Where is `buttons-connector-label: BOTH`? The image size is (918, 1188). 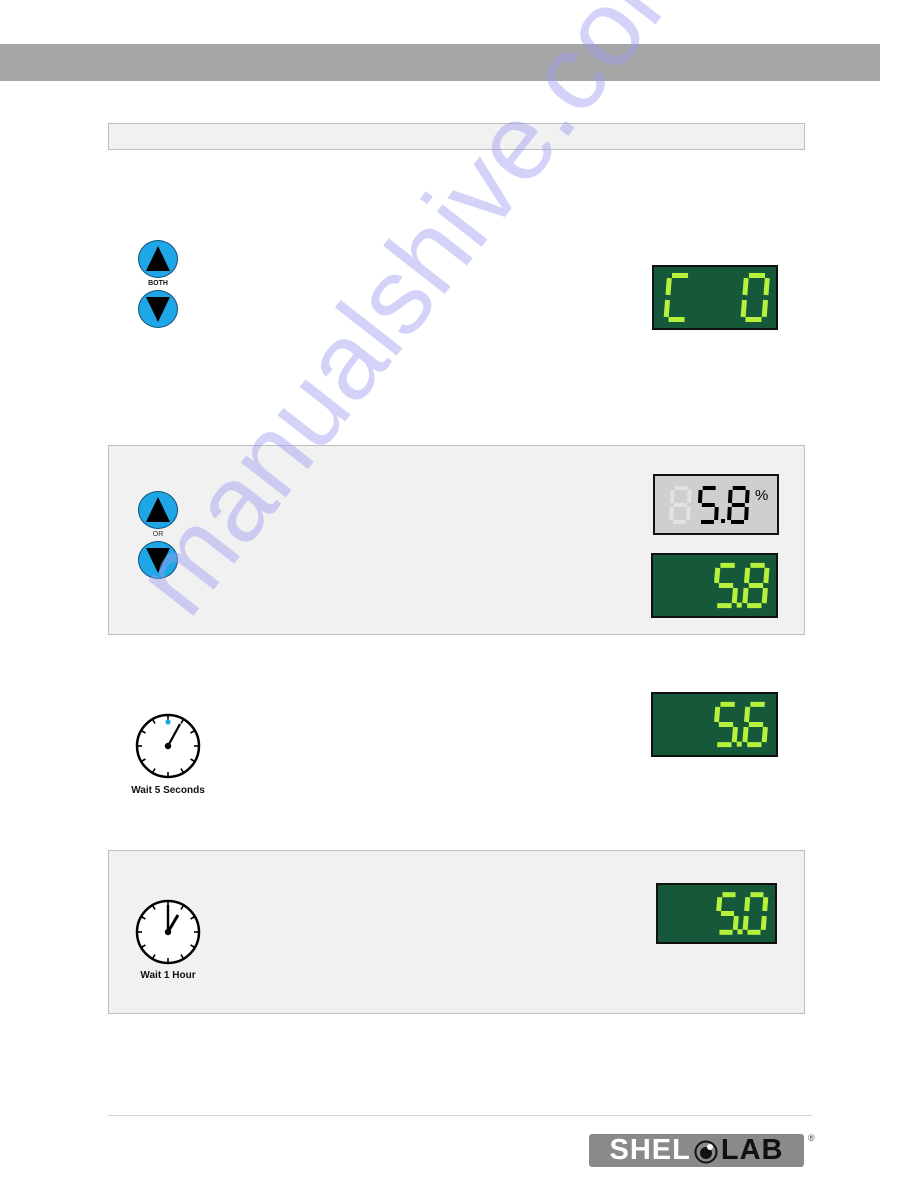 buttons-connector-label: BOTH is located at coordinates (158, 283).